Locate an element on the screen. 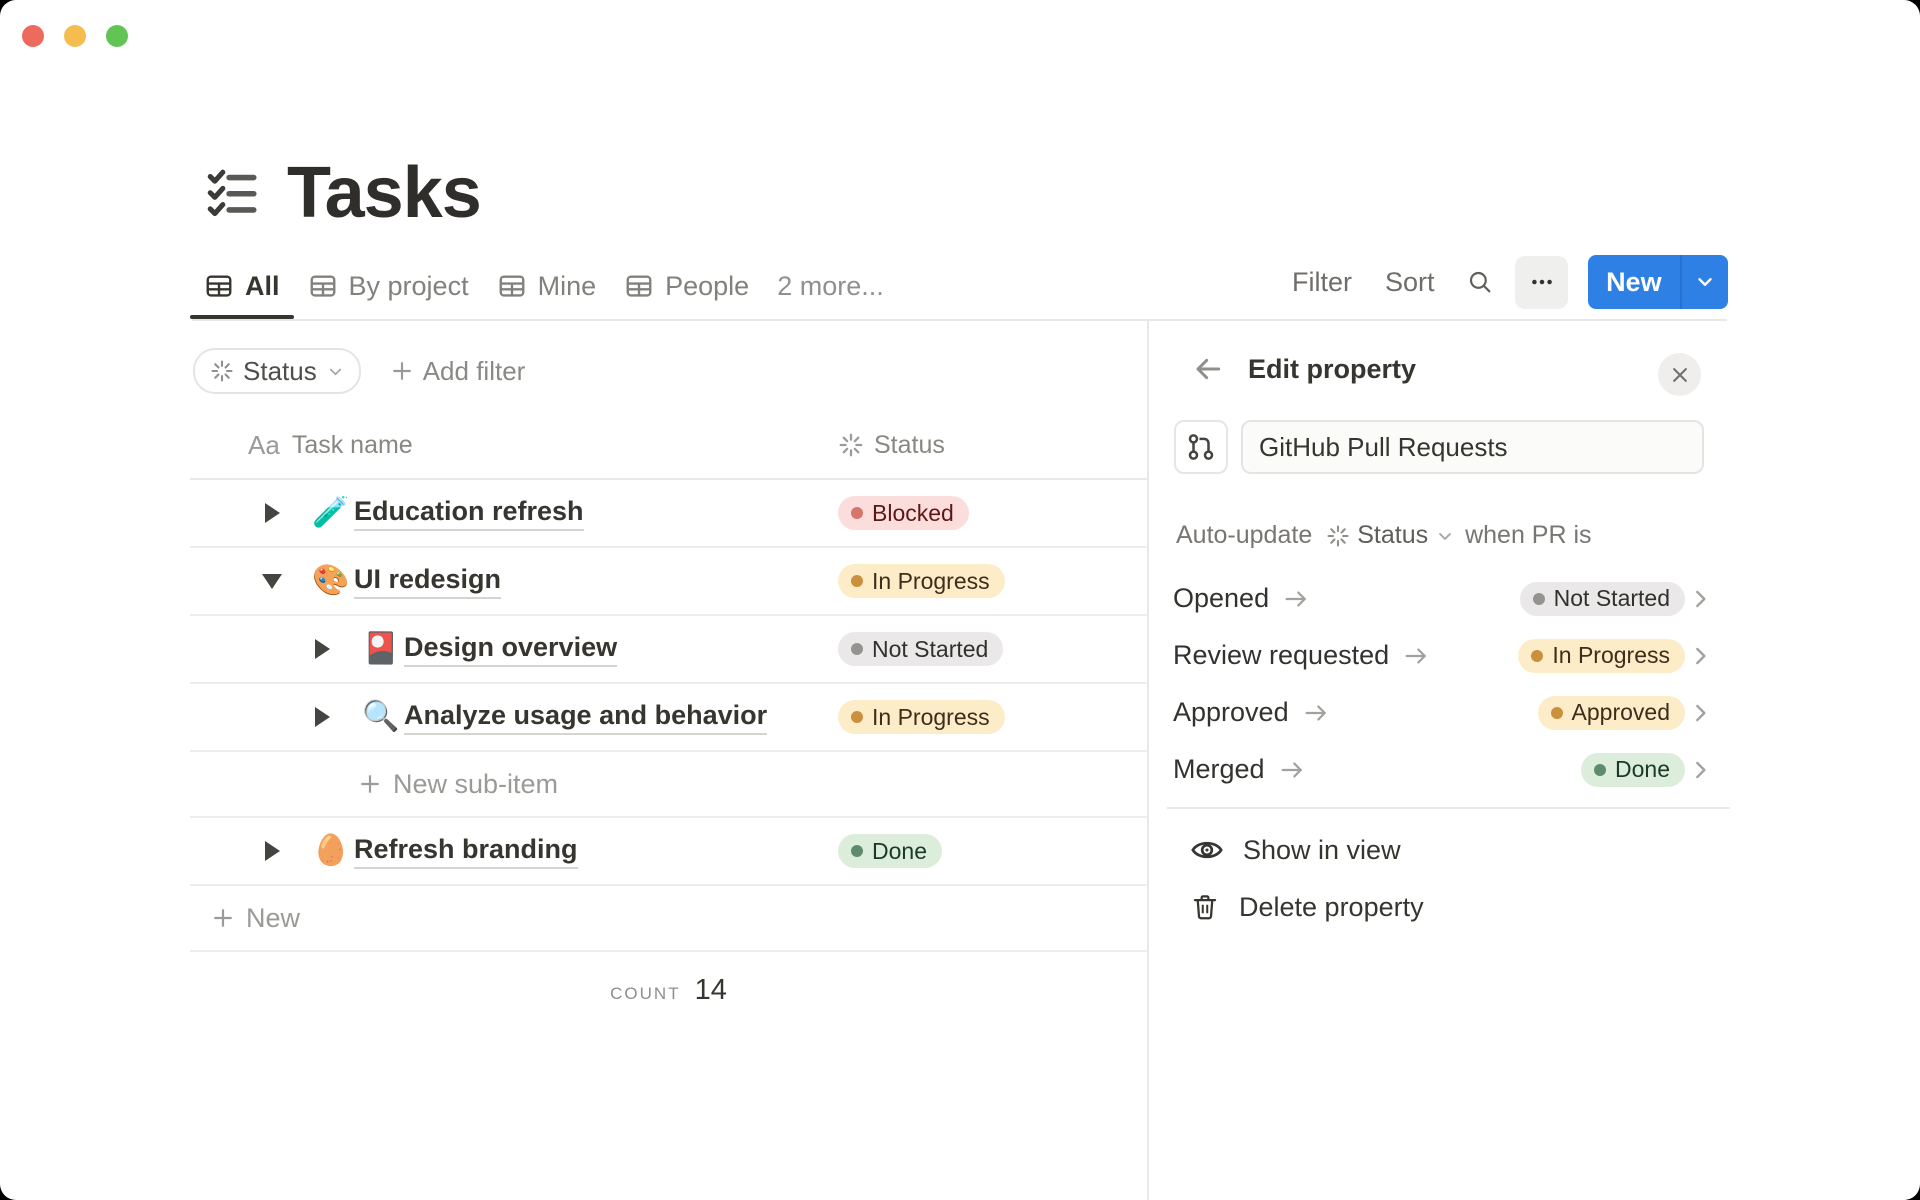 The width and height of the screenshot is (1920, 1200). task-emoji-icon: 🎴 is located at coordinates (381, 648).